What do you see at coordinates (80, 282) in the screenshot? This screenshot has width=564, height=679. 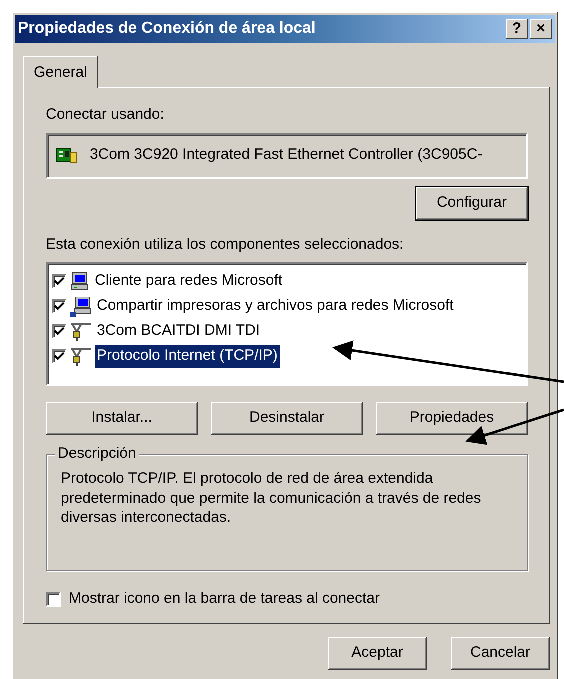 I see `computer-icon` at bounding box center [80, 282].